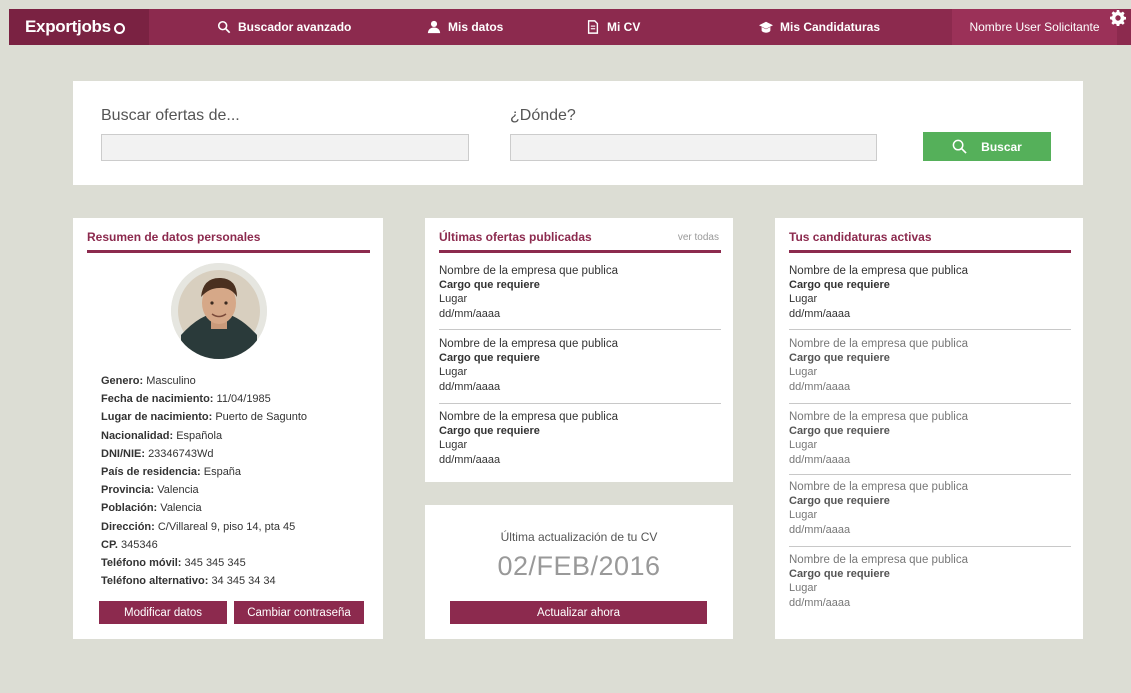 This screenshot has height=693, width=1131. What do you see at coordinates (693, 147) in the screenshot?
I see `search-where-input` at bounding box center [693, 147].